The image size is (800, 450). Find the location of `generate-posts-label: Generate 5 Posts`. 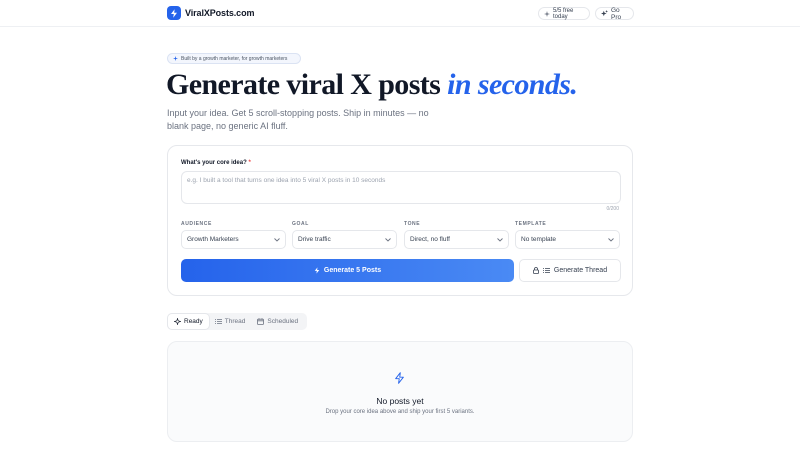

generate-posts-label: Generate 5 Posts is located at coordinates (352, 270).